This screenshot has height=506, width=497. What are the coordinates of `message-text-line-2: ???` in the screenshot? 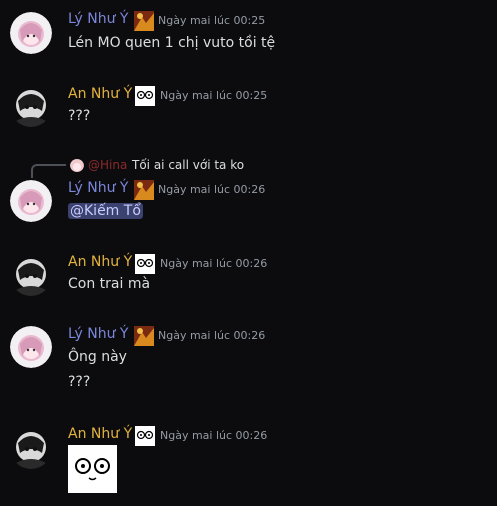 It's located at (79, 382).